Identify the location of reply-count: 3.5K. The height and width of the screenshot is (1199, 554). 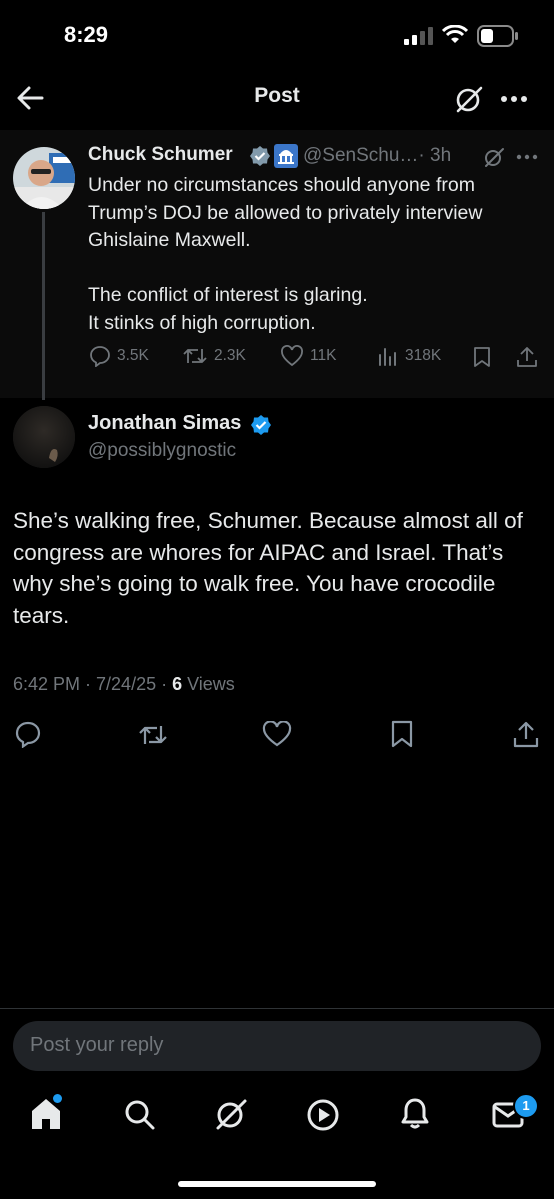
(133, 355).